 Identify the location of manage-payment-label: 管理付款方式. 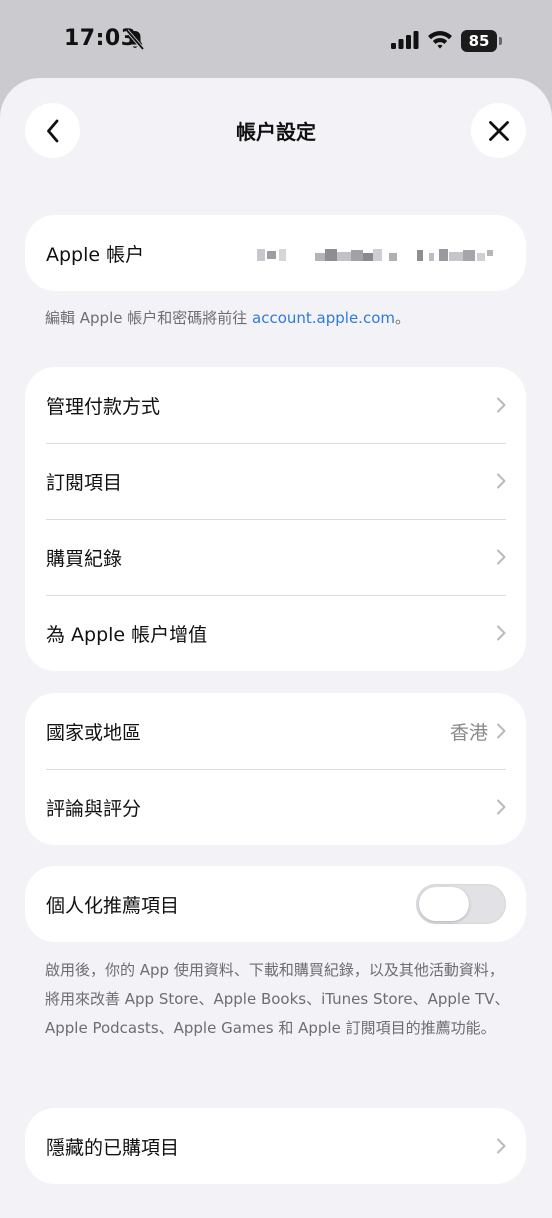
(103, 406).